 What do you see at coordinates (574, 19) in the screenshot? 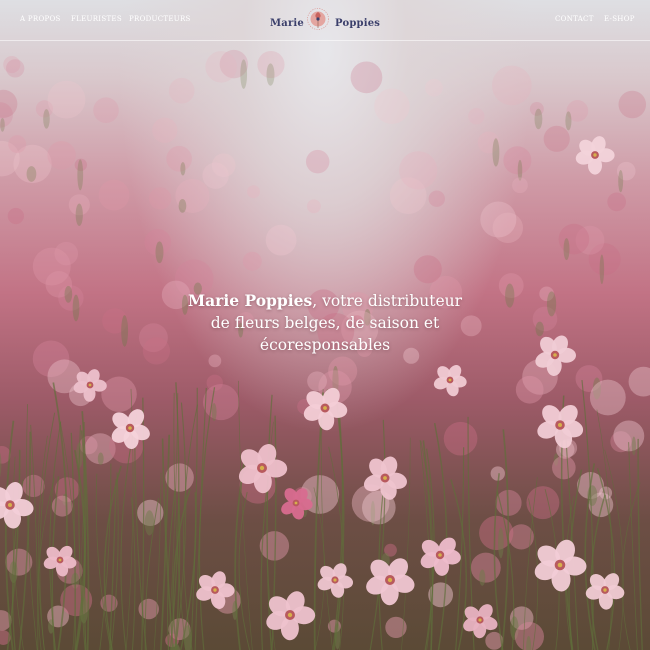
I see `nav-link-contact: CONTACT` at bounding box center [574, 19].